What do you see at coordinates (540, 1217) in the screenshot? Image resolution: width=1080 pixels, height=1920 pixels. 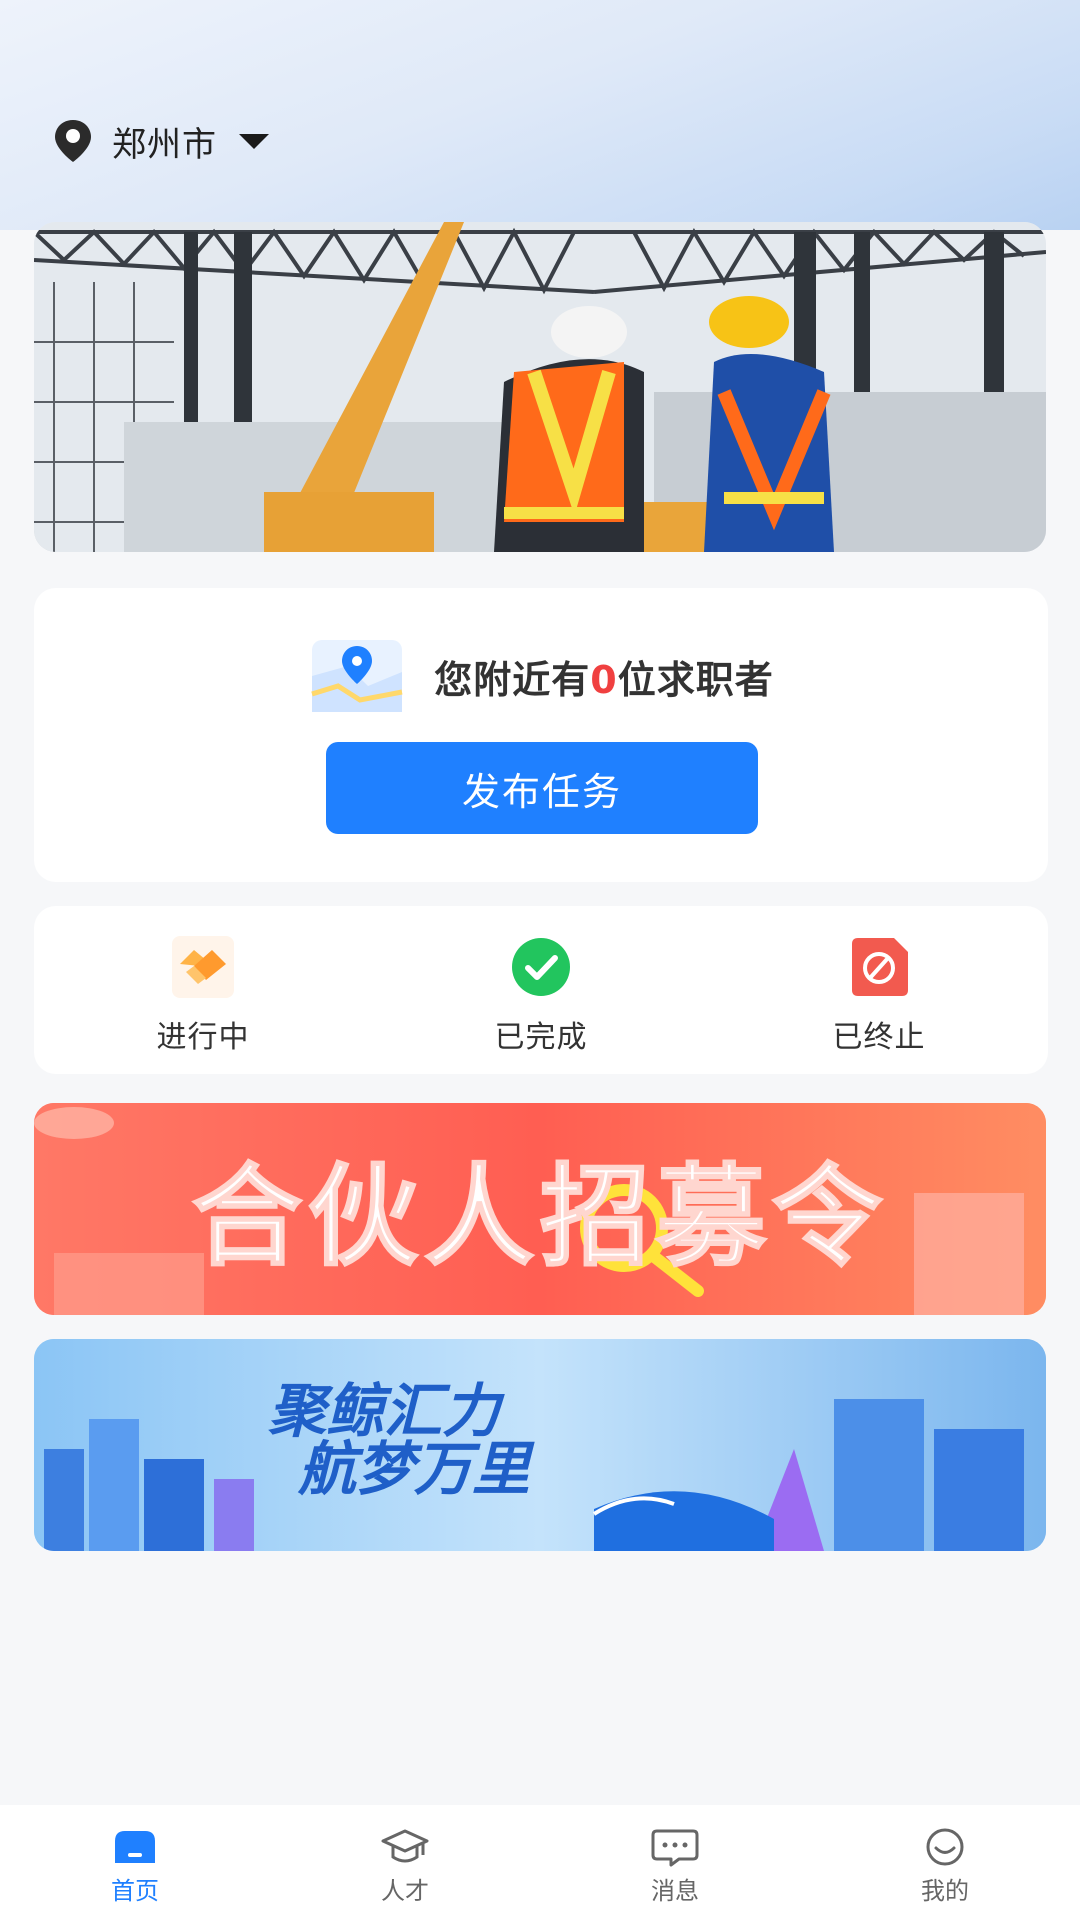 I see `promo1-title: 合伙人招募令` at bounding box center [540, 1217].